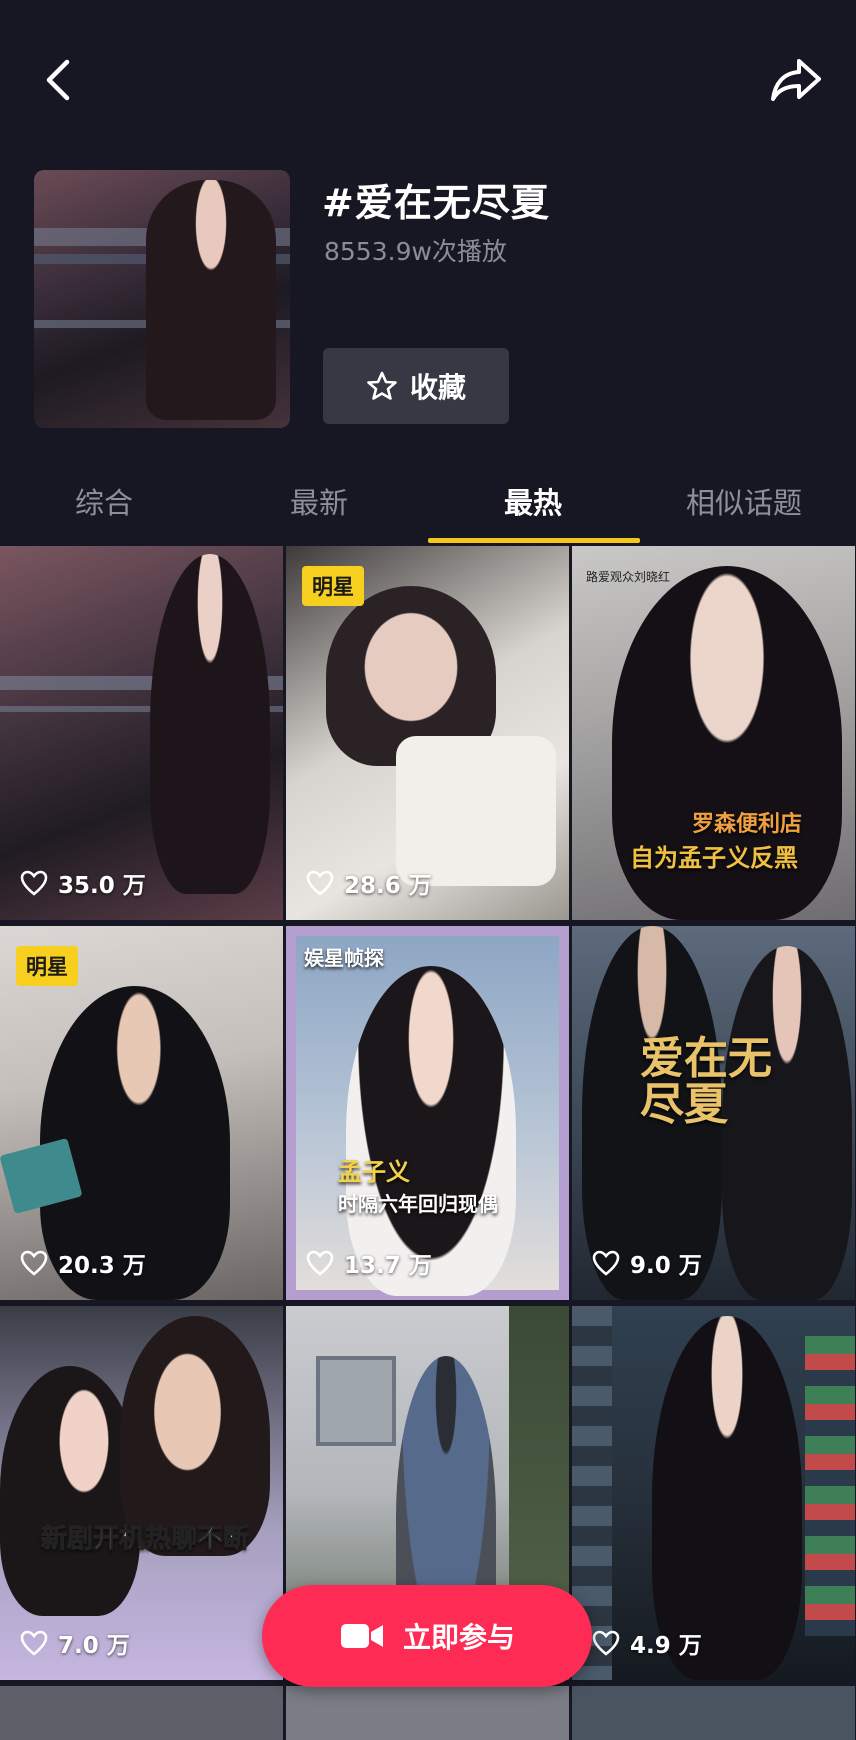  I want to click on tab-similar-topics: 相似话题, so click(744, 501).